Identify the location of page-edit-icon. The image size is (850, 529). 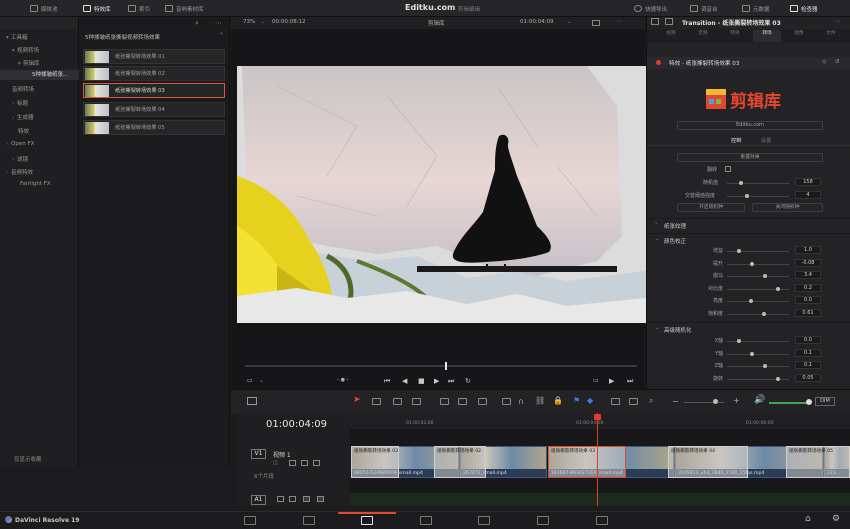
(367, 520).